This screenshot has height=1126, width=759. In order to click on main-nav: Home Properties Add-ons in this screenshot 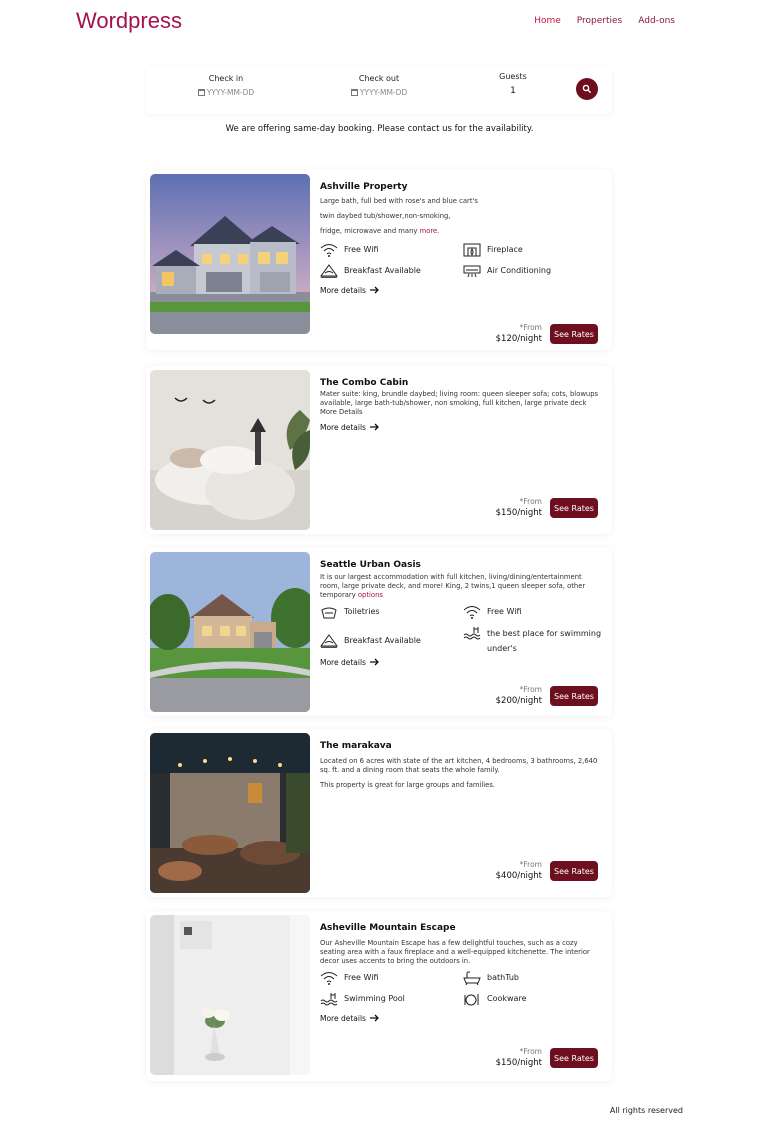, I will do `click(604, 21)`.